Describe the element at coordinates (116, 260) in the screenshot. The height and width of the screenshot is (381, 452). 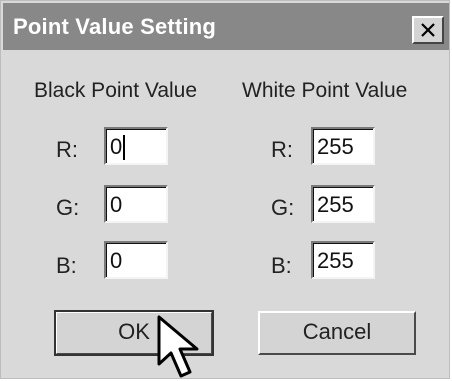
I see `black-b-value: 0` at that location.